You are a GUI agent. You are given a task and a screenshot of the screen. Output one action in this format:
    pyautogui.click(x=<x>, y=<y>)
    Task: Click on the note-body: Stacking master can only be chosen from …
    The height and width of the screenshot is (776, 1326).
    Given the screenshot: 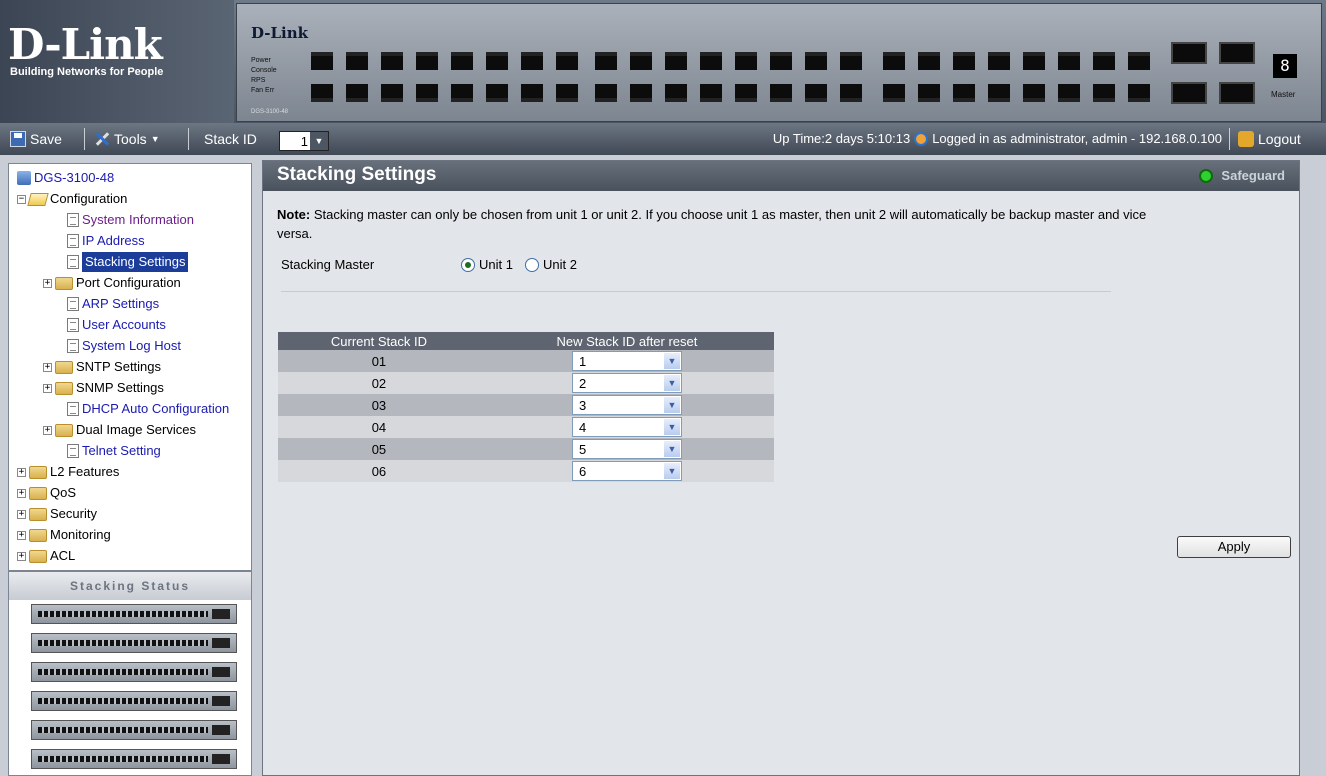 What is the action you would take?
    pyautogui.click(x=712, y=224)
    